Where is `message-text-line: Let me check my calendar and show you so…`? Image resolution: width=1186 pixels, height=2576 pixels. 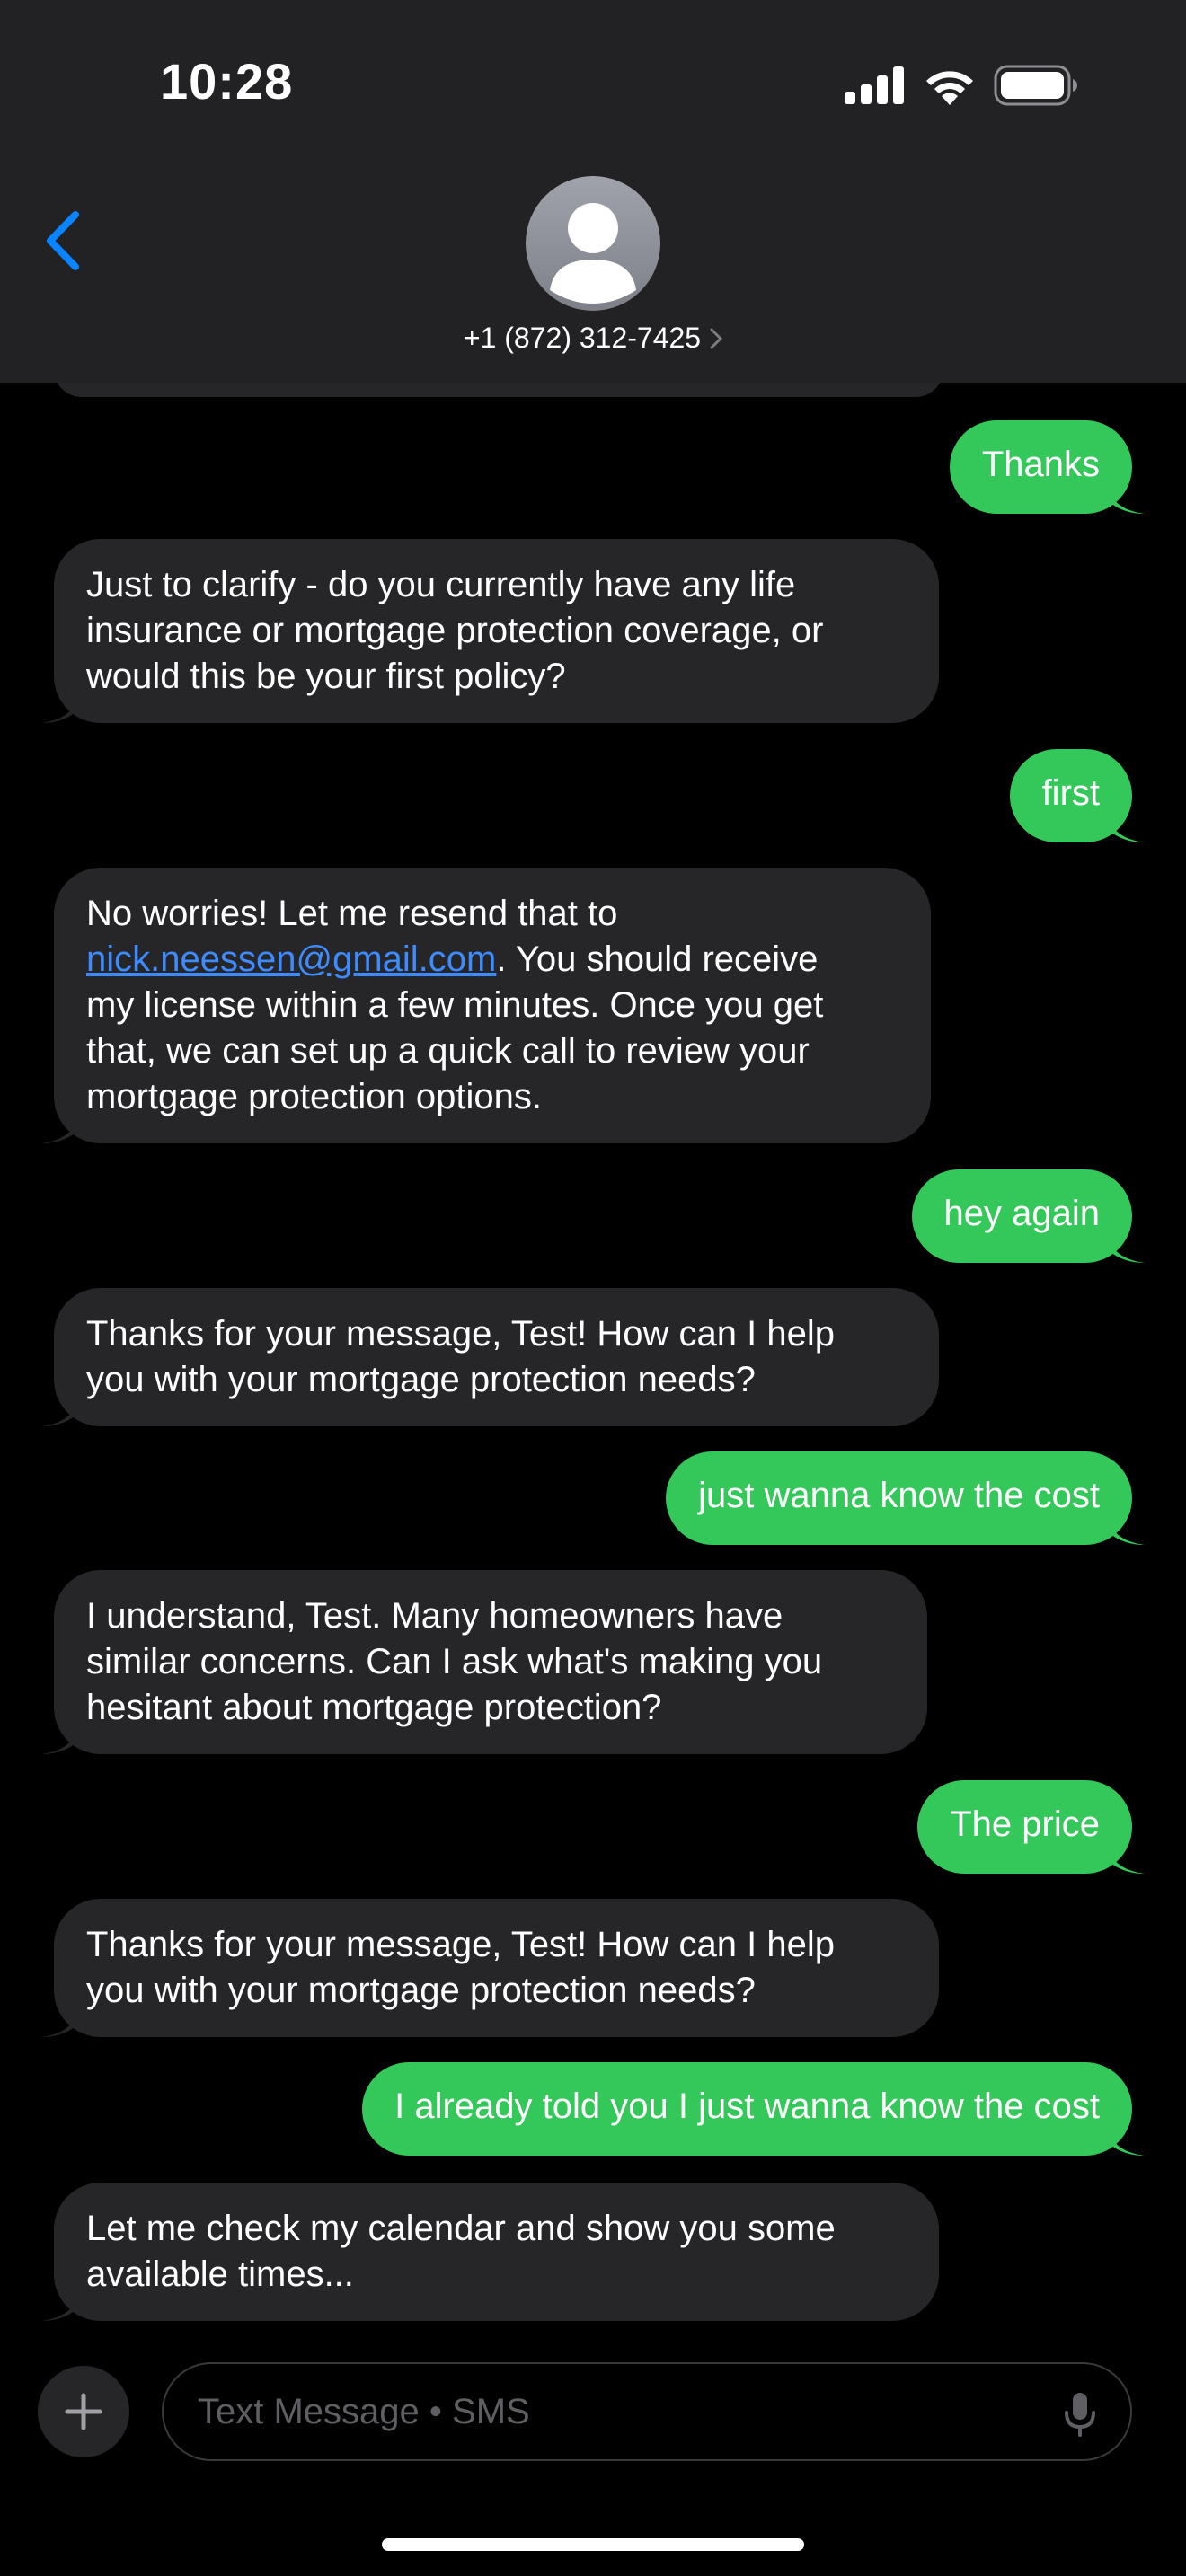 message-text-line: Let me check my calendar and show you so… is located at coordinates (461, 2228).